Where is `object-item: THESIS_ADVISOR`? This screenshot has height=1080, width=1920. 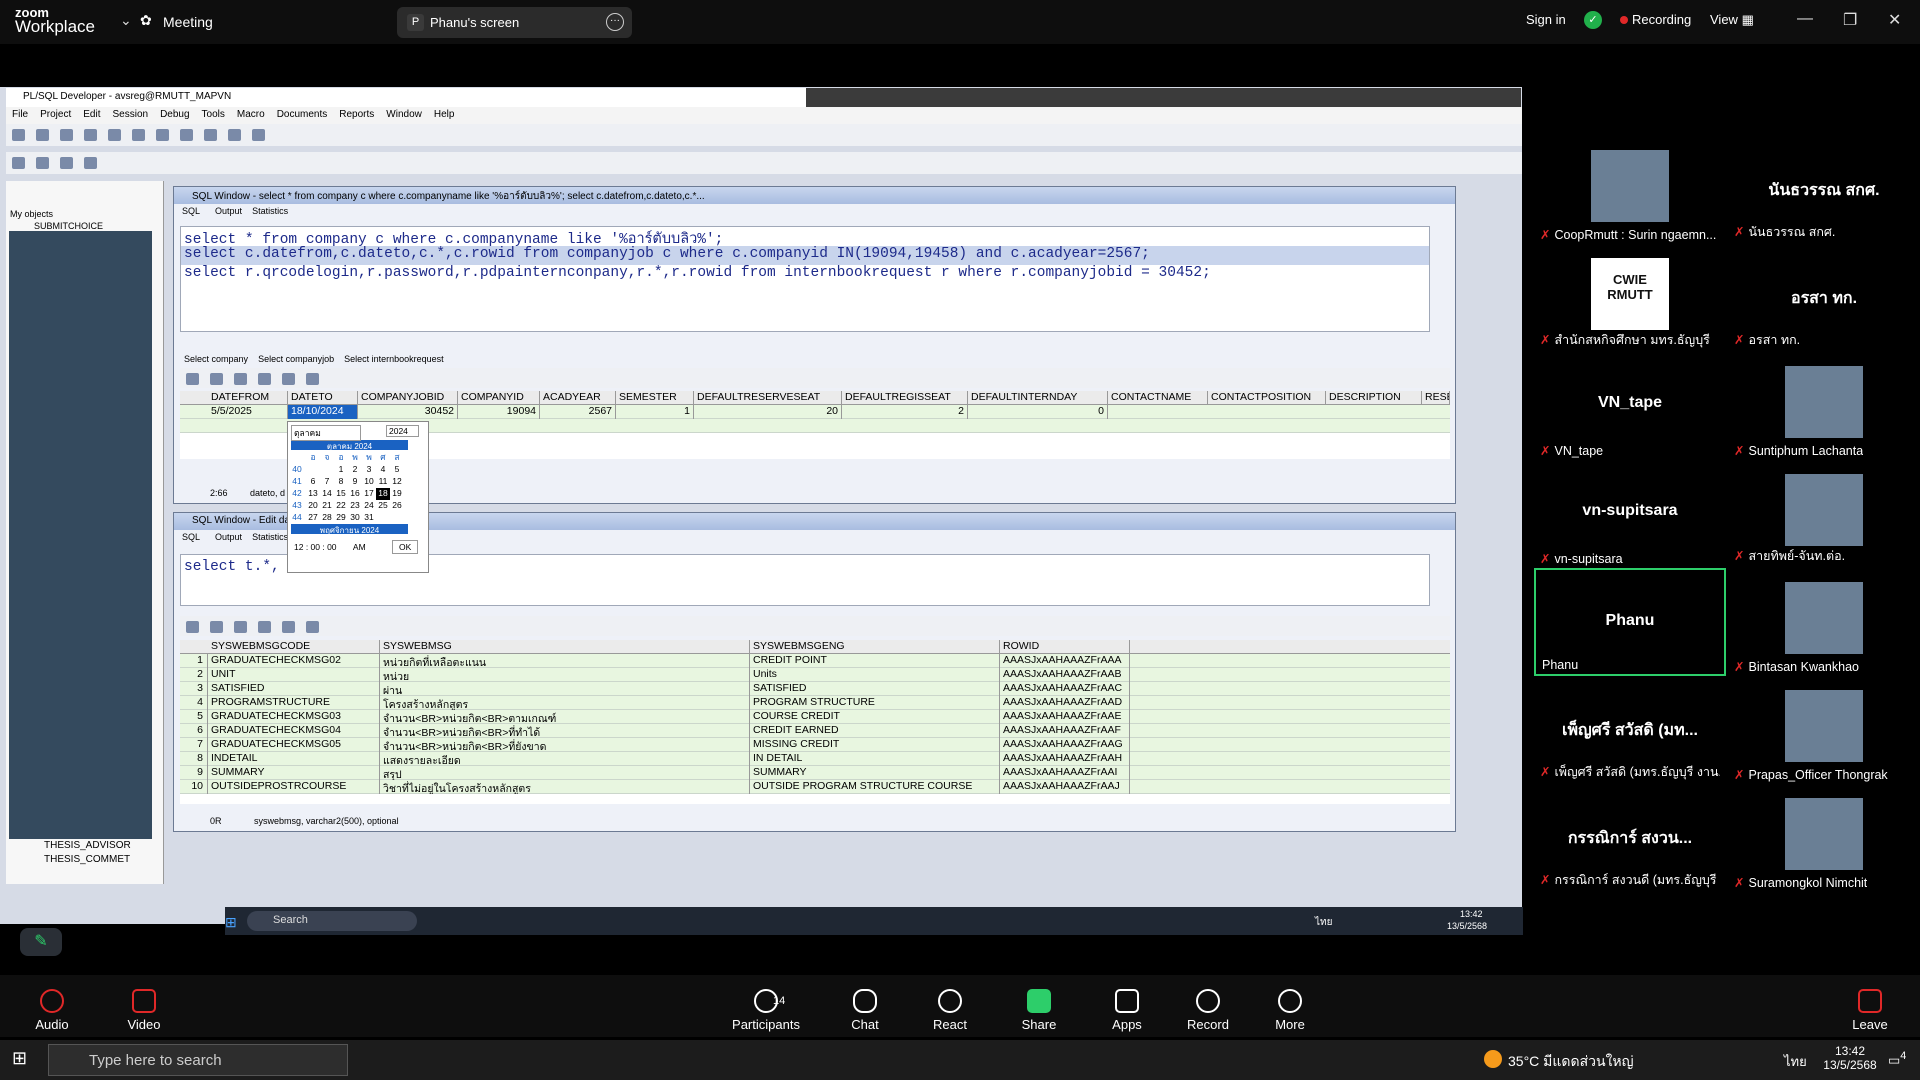
object-item: THESIS_ADVISOR is located at coordinates (87, 845).